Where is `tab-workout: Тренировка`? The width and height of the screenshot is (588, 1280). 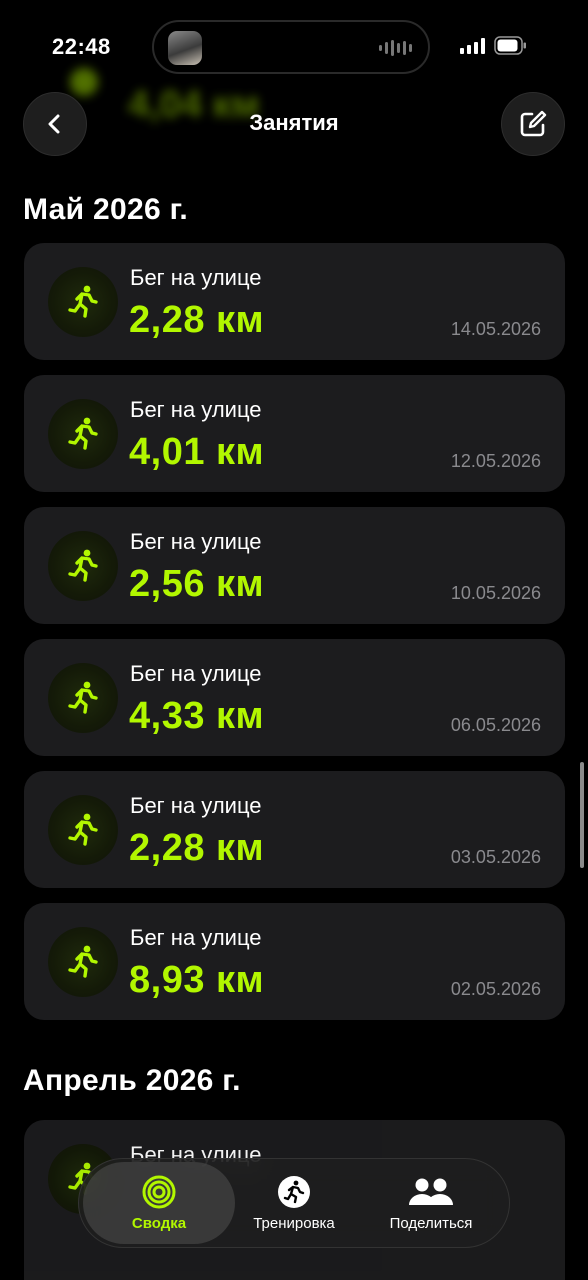
tab-workout: Тренировка is located at coordinates (294, 1203).